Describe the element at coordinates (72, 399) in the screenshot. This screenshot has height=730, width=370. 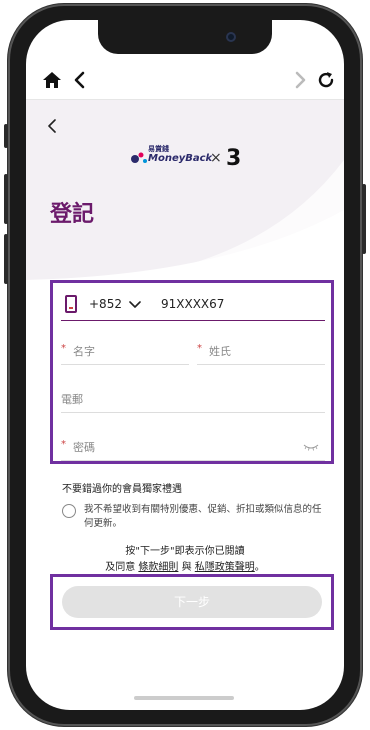
I see `email-placeholder: 電郵` at that location.